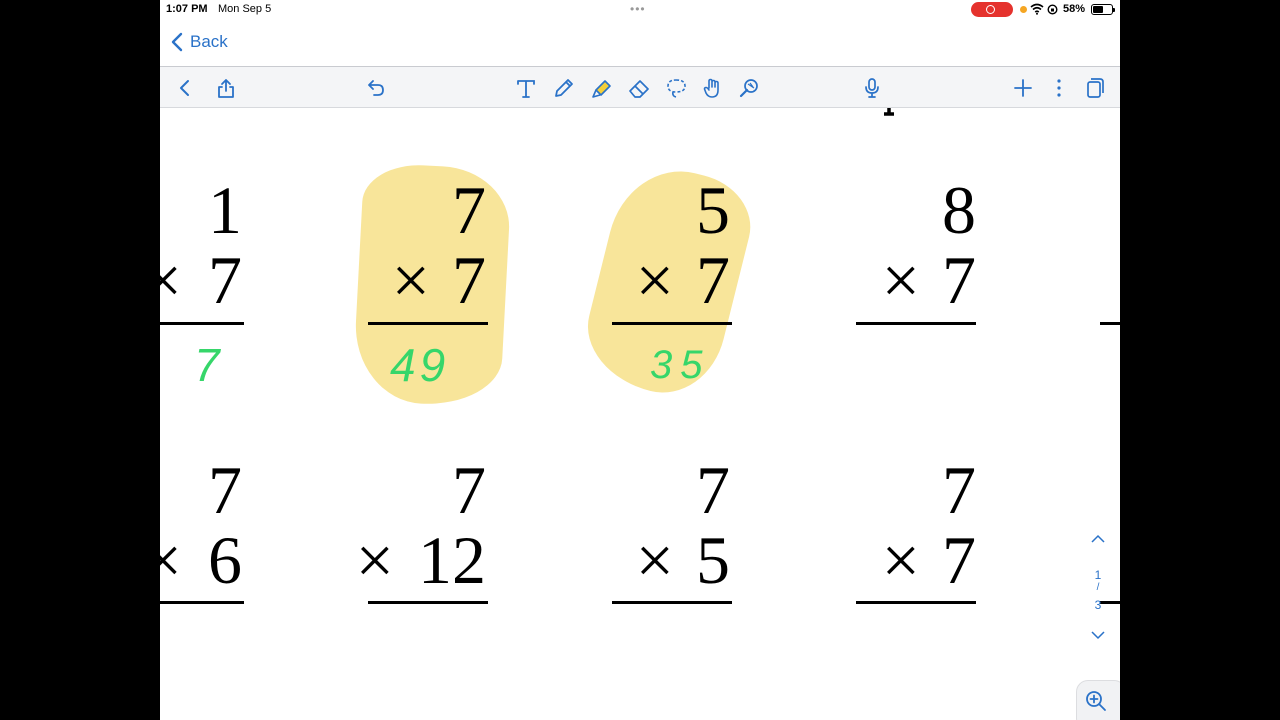 This screenshot has width=1280, height=720. I want to click on more-icon, so click(1059, 88).